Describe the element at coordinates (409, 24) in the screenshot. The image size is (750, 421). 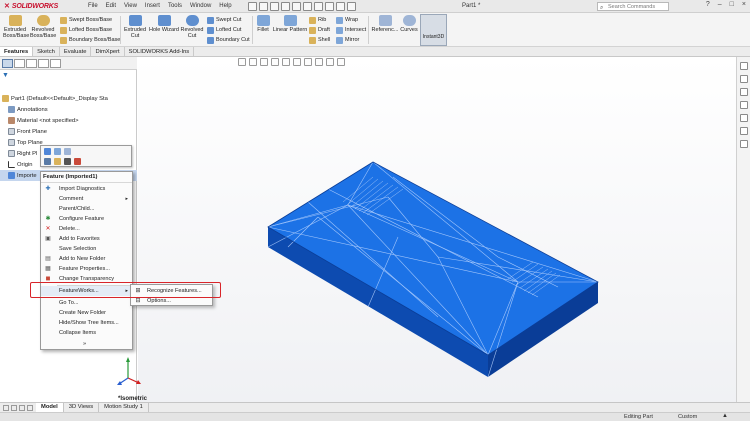
I see `curves-button: Curves` at that location.